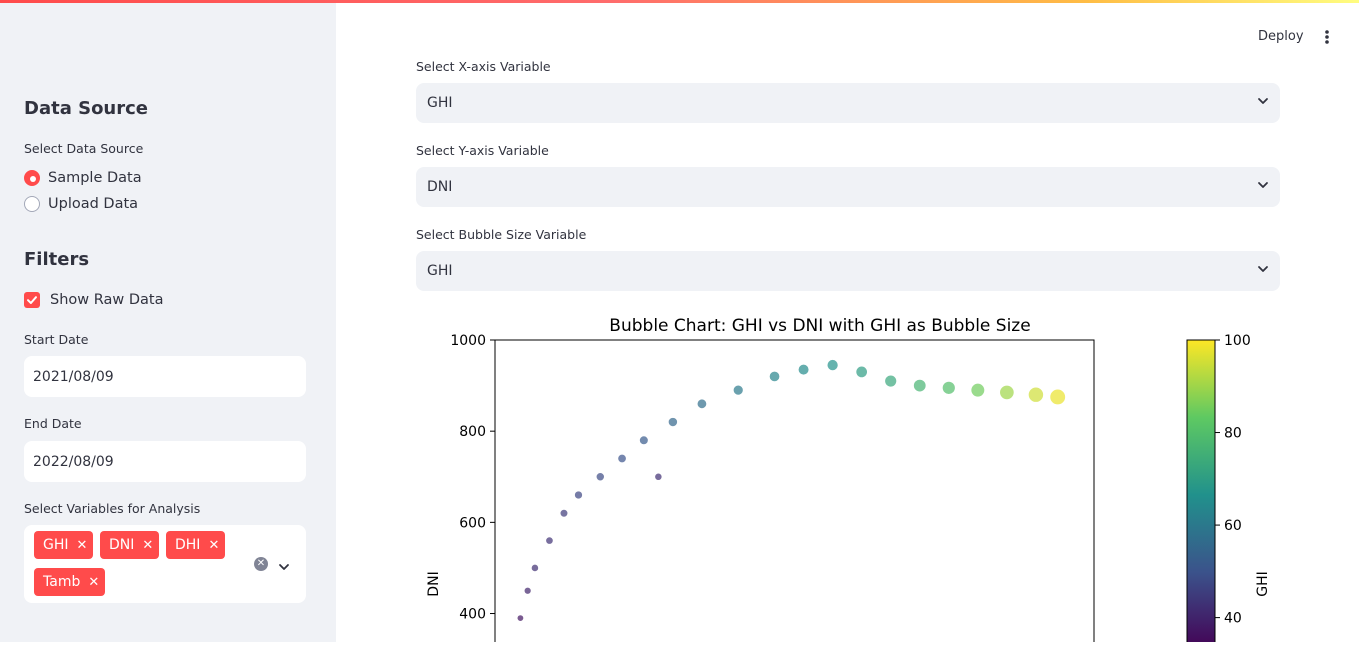 The height and width of the screenshot is (646, 1359). Describe the element at coordinates (32, 300) in the screenshot. I see `checkbox-checked-icon` at that location.